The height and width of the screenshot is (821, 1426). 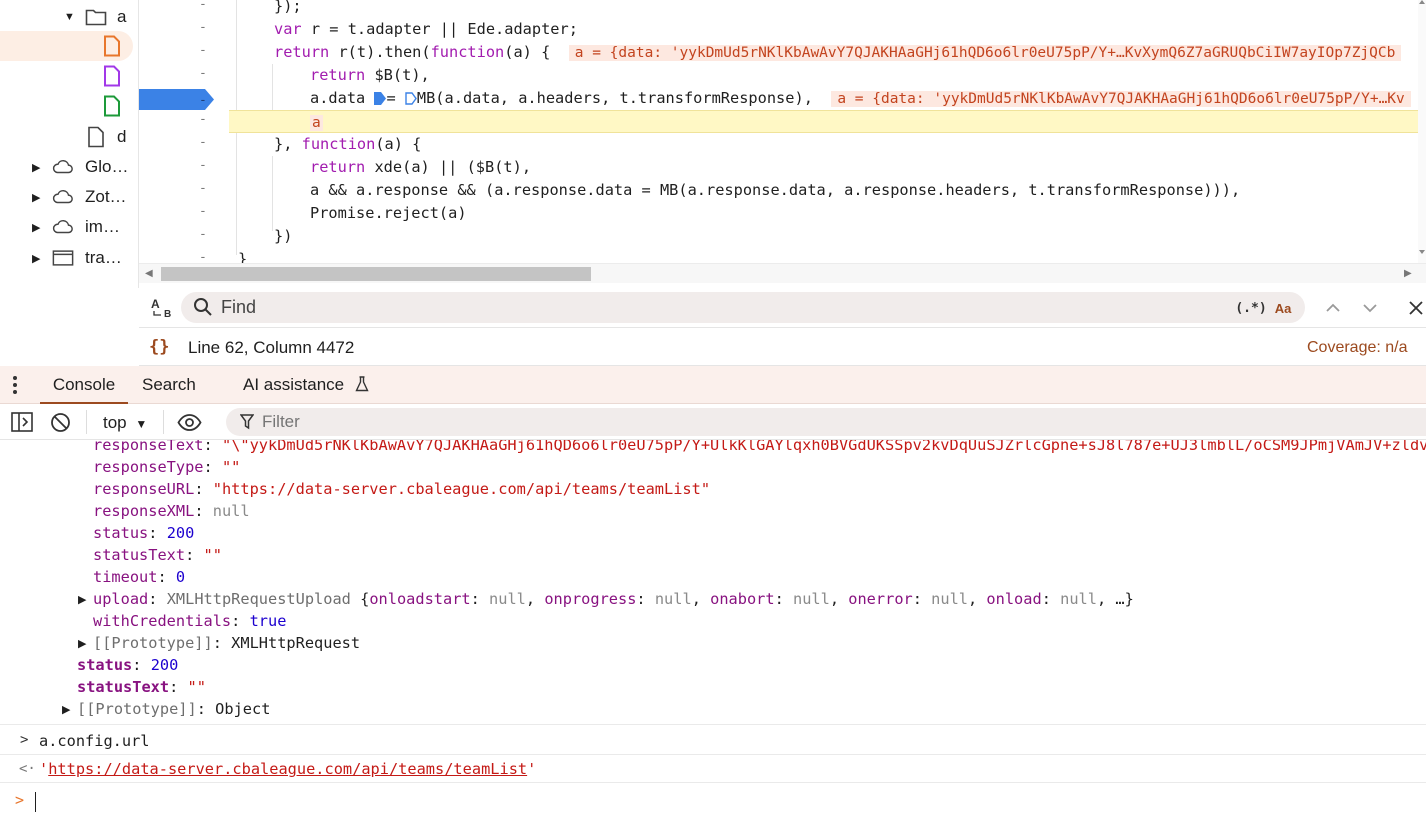 What do you see at coordinates (15, 387) in the screenshot?
I see `more-menu-icon` at bounding box center [15, 387].